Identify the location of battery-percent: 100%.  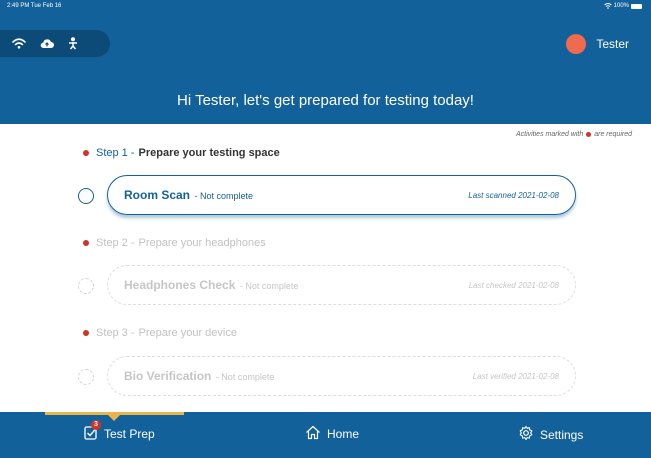
(621, 6).